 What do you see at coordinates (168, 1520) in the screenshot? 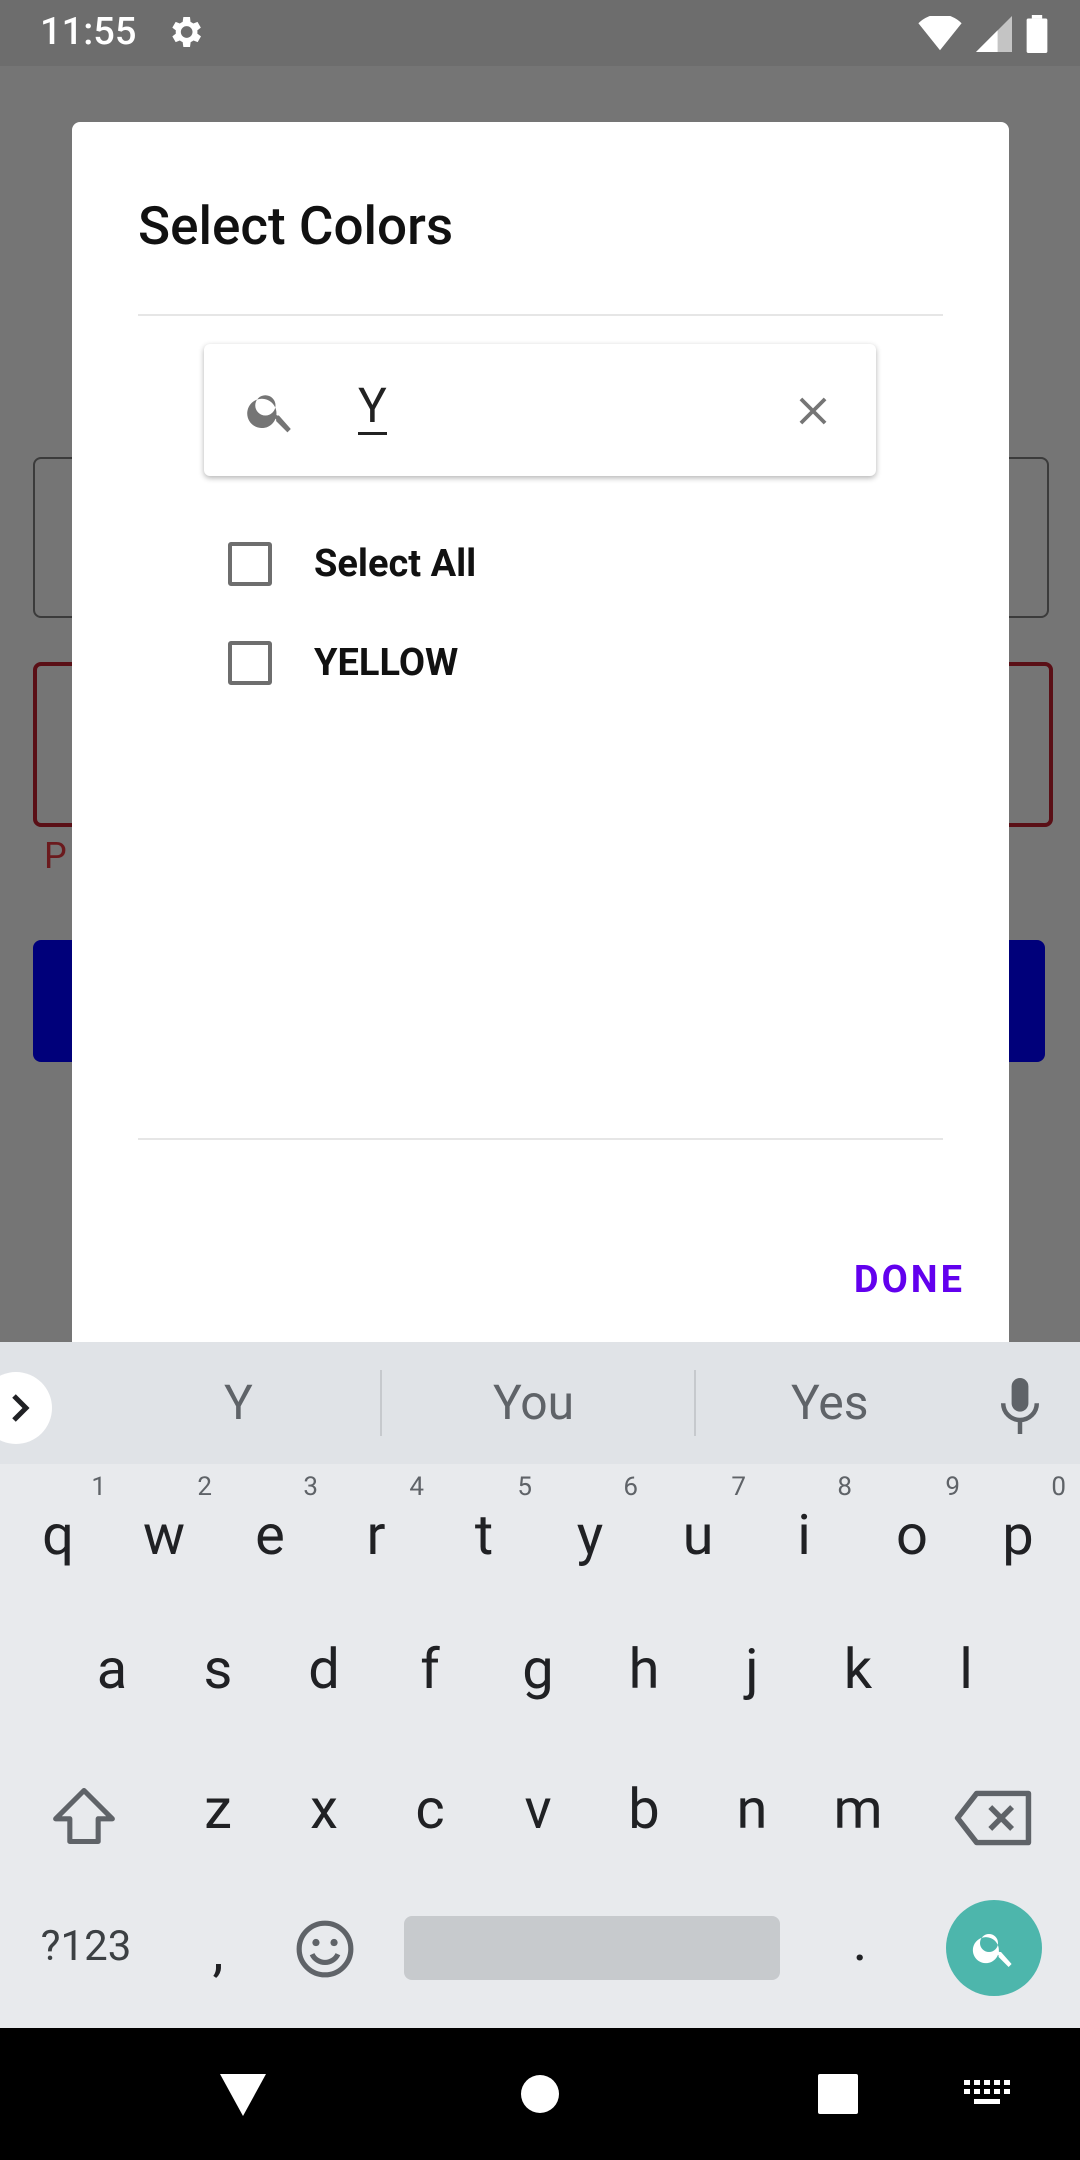
I see `key-w: w2` at bounding box center [168, 1520].